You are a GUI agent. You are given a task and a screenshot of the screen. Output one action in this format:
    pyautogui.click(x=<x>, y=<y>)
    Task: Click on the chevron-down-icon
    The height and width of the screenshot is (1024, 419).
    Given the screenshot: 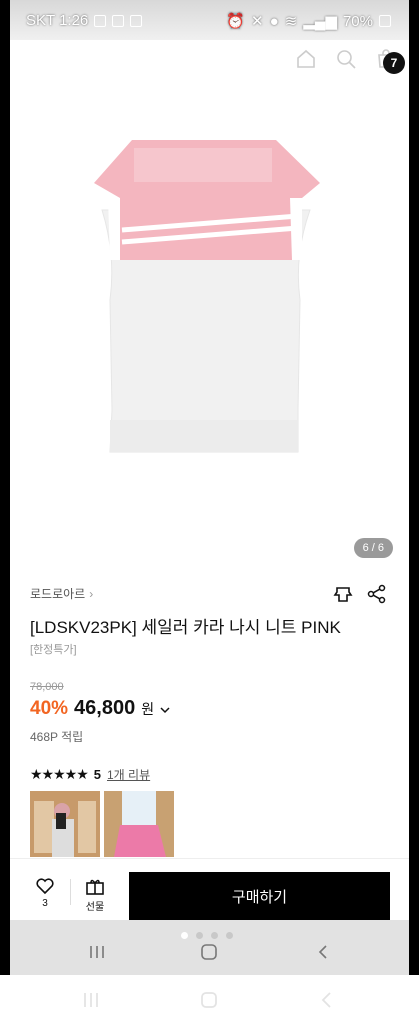 What is the action you would take?
    pyautogui.click(x=165, y=710)
    